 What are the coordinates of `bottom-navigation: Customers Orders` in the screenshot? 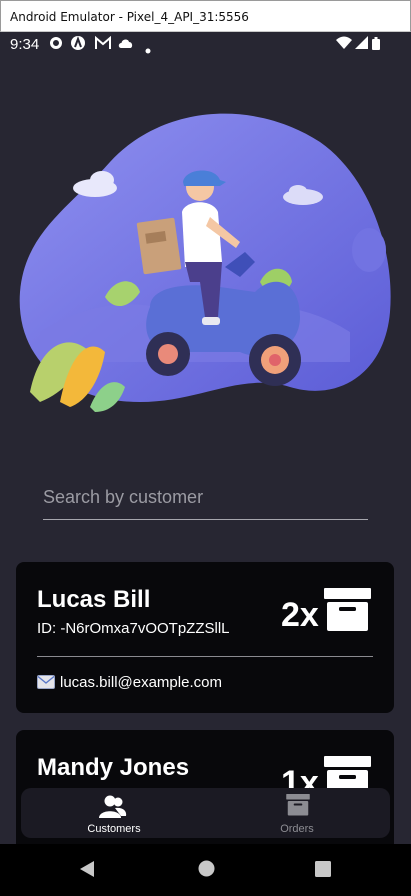 It's located at (205, 813).